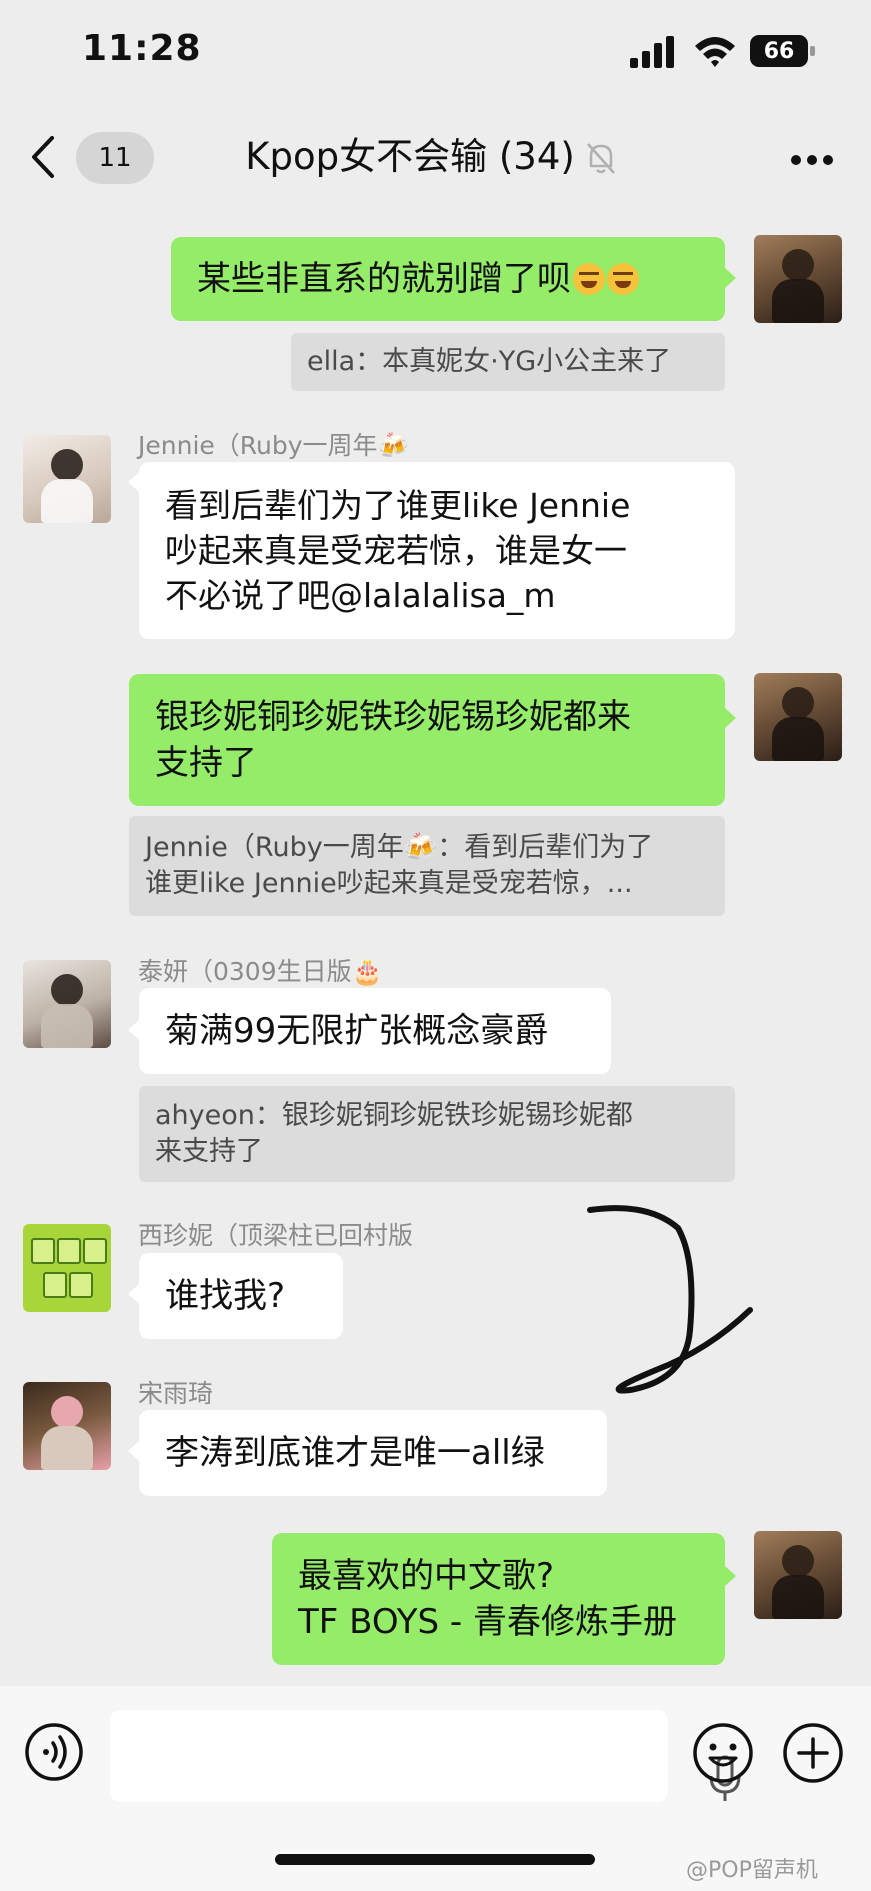 This screenshot has height=1891, width=871. Describe the element at coordinates (393, 717) in the screenshot. I see `message-line: 银珍妮铜珍妮铁珍妮锡珍妮都来` at that location.